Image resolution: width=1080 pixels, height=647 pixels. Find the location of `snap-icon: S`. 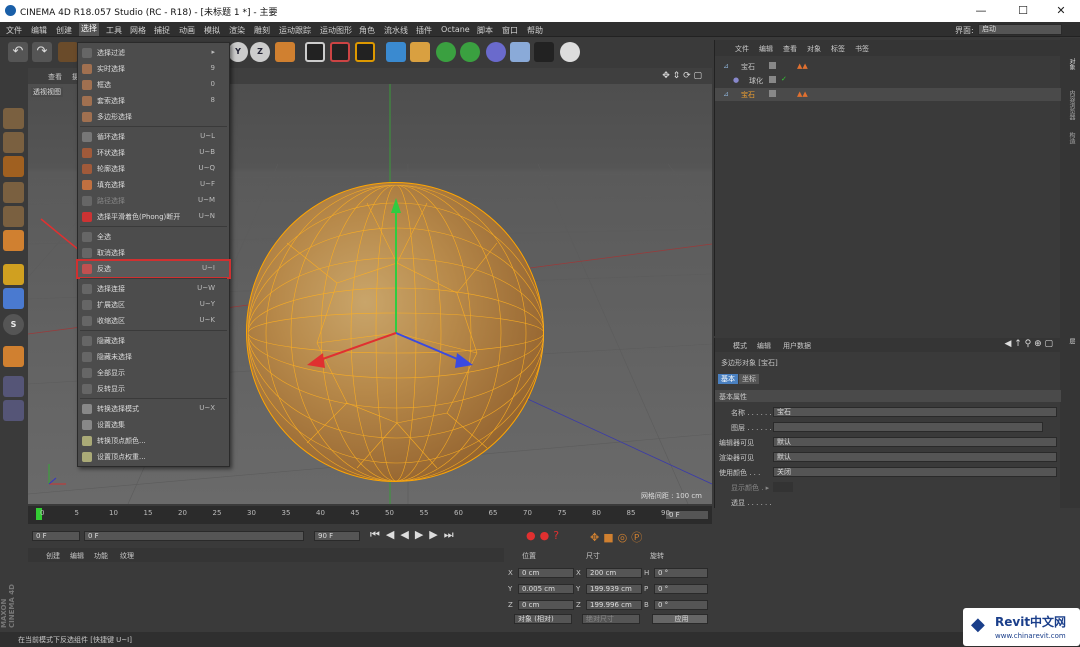

snap-icon: S is located at coordinates (13, 324).